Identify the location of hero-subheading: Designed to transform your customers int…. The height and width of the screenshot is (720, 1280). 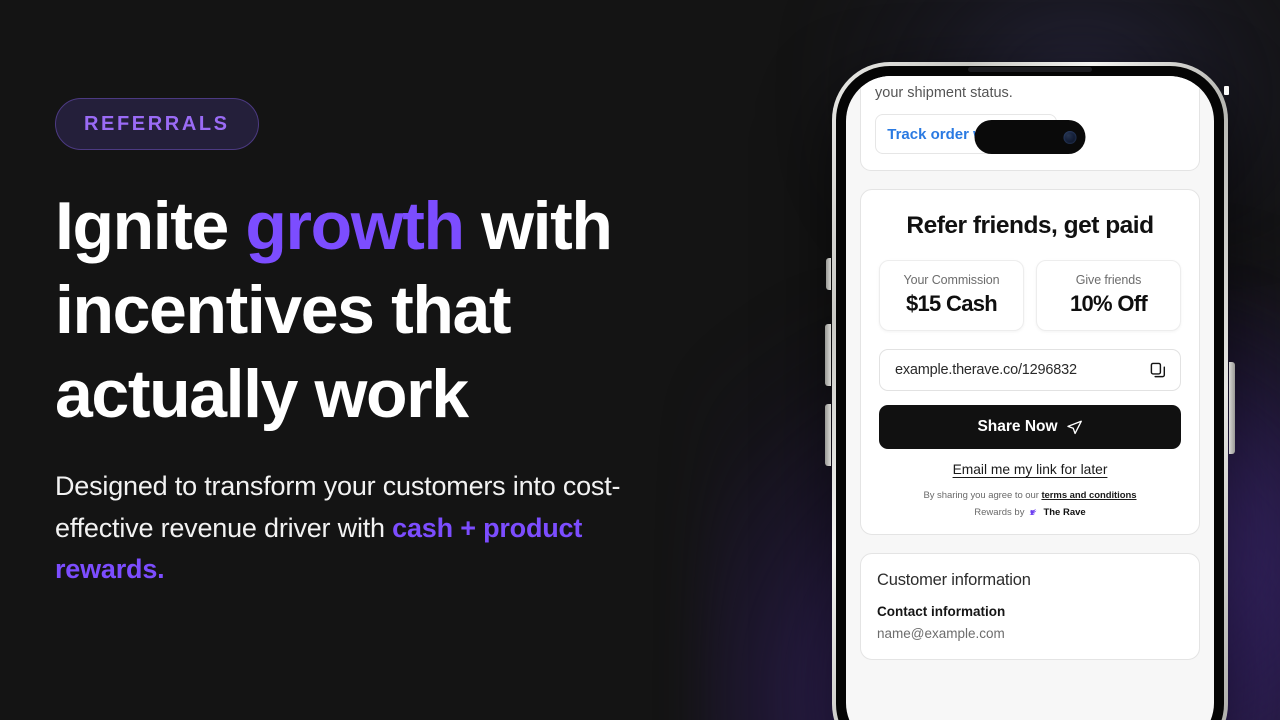
(355, 528).